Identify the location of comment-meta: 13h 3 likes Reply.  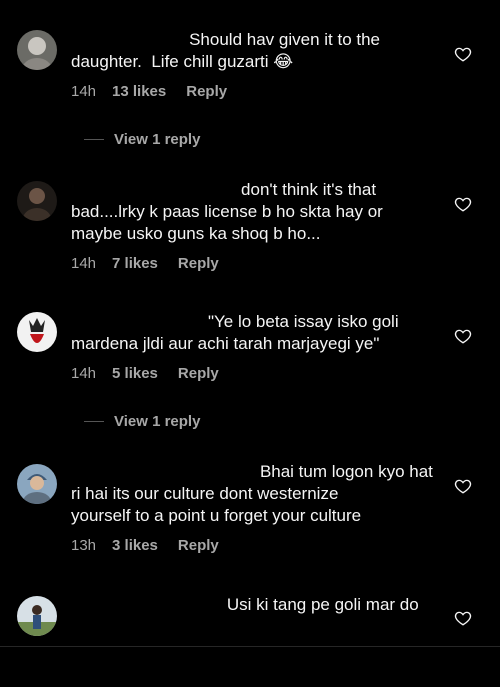
(155, 545).